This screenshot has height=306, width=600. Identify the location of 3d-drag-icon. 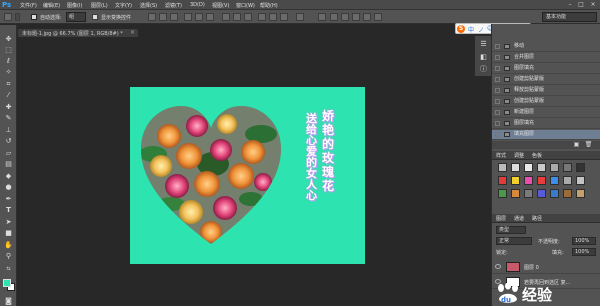
(356, 17).